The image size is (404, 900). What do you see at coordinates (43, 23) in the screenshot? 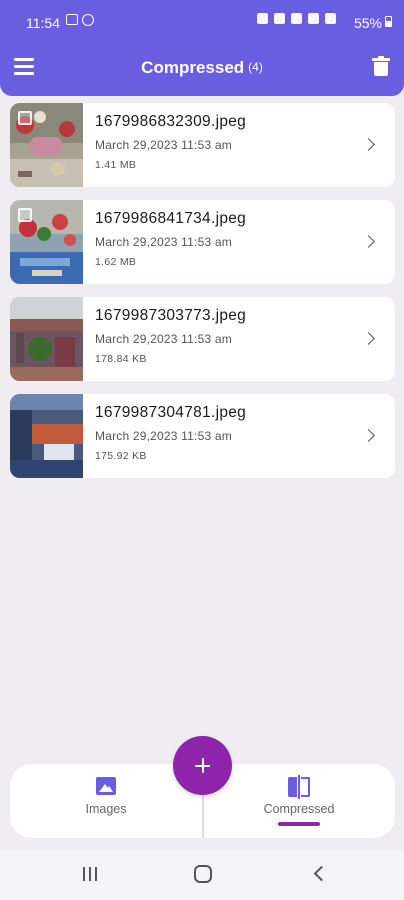
I see `status-time: 11:54` at bounding box center [43, 23].